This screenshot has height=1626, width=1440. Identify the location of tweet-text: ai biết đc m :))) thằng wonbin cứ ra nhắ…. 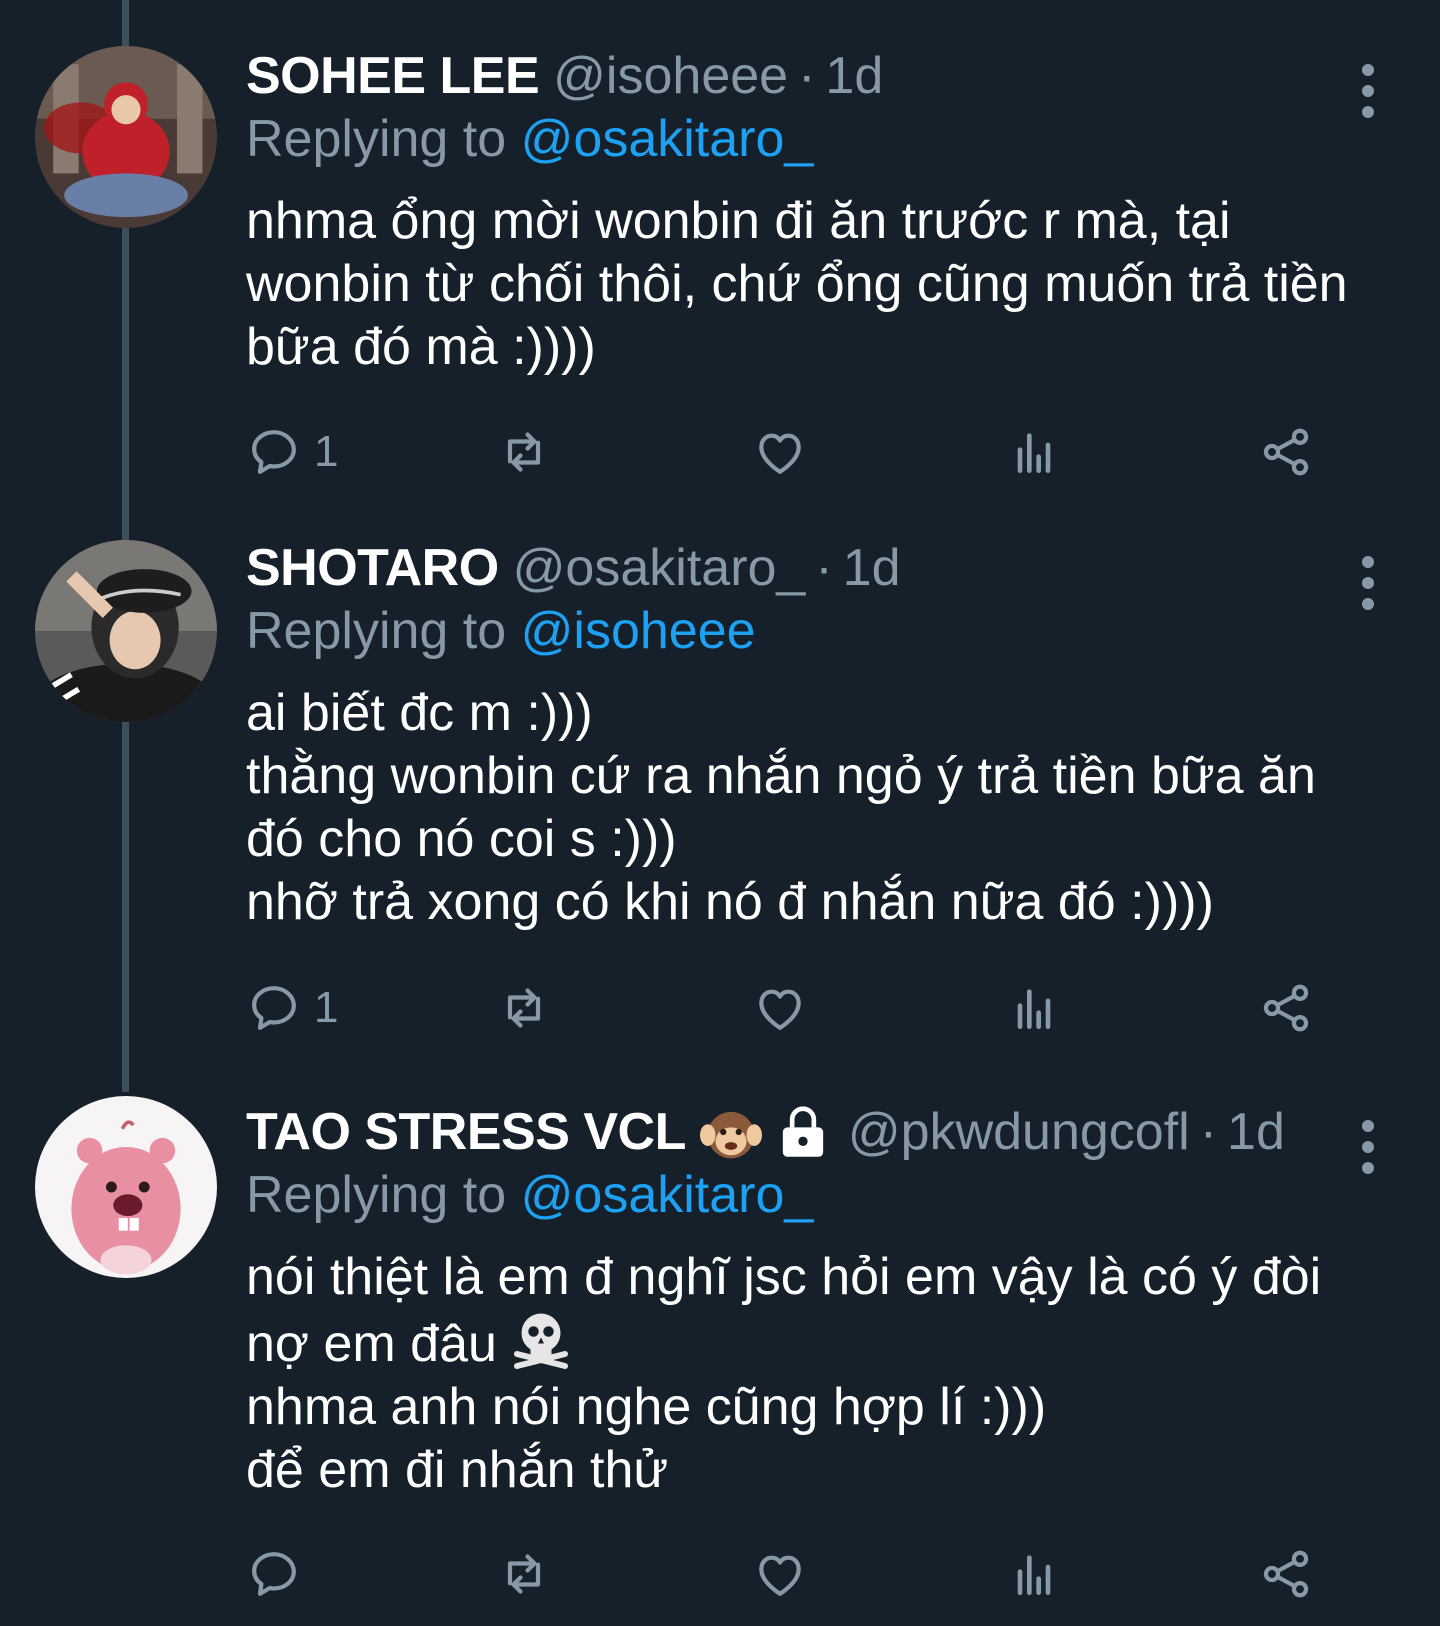
(781, 807).